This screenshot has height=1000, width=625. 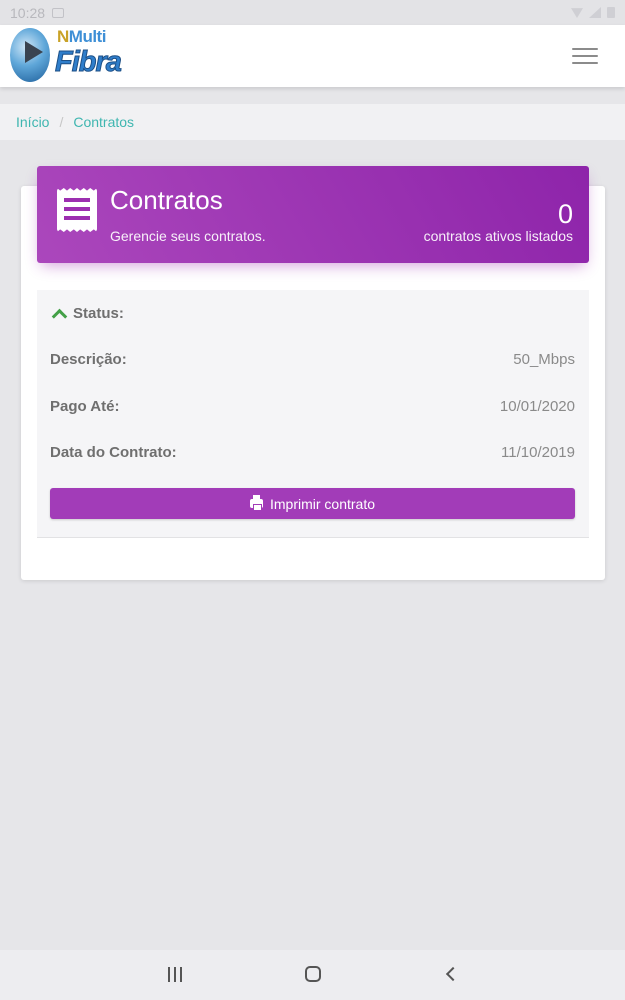 I want to click on active-contracts-count: 0, so click(x=565, y=214).